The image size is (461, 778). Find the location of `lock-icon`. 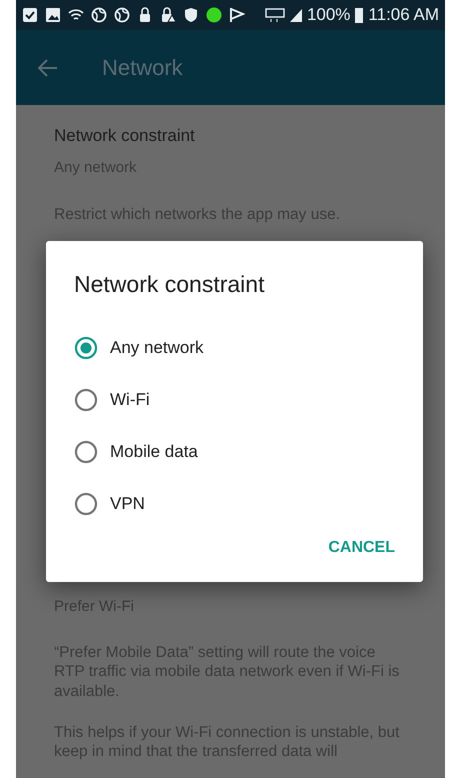

lock-icon is located at coordinates (145, 15).